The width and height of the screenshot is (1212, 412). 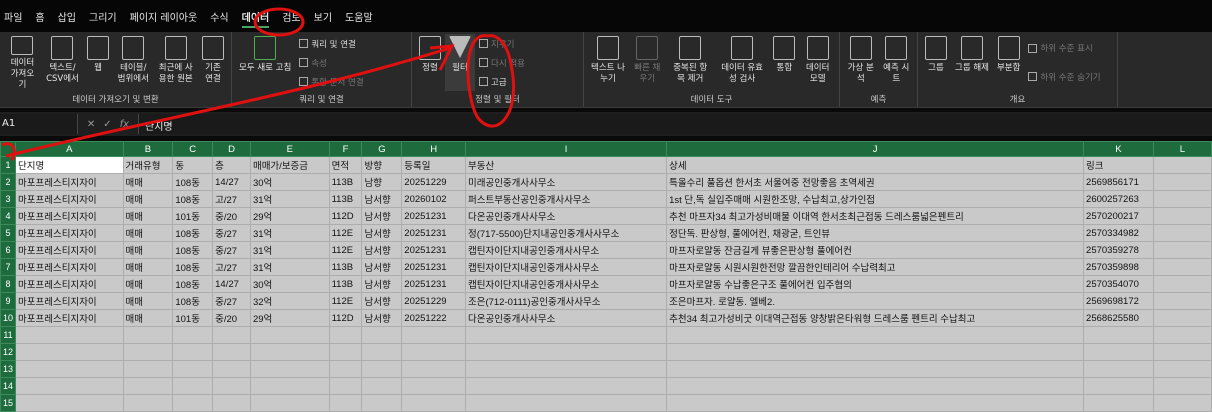 What do you see at coordinates (433, 301) in the screenshot?
I see `cell: 20251229` at bounding box center [433, 301].